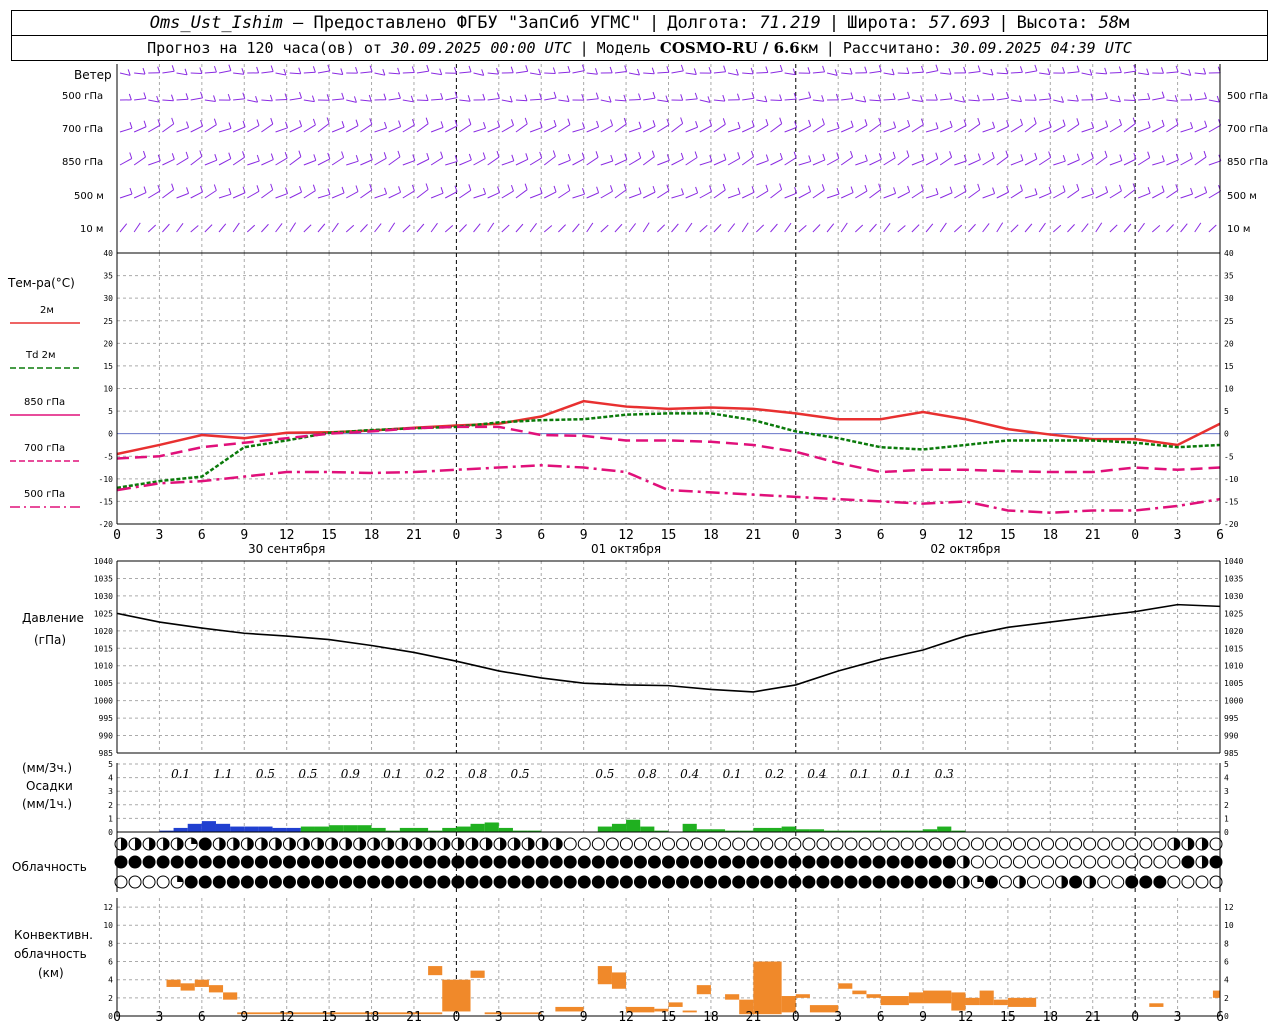  I want to click on prec-ytick-right: 4, so click(1226, 778).